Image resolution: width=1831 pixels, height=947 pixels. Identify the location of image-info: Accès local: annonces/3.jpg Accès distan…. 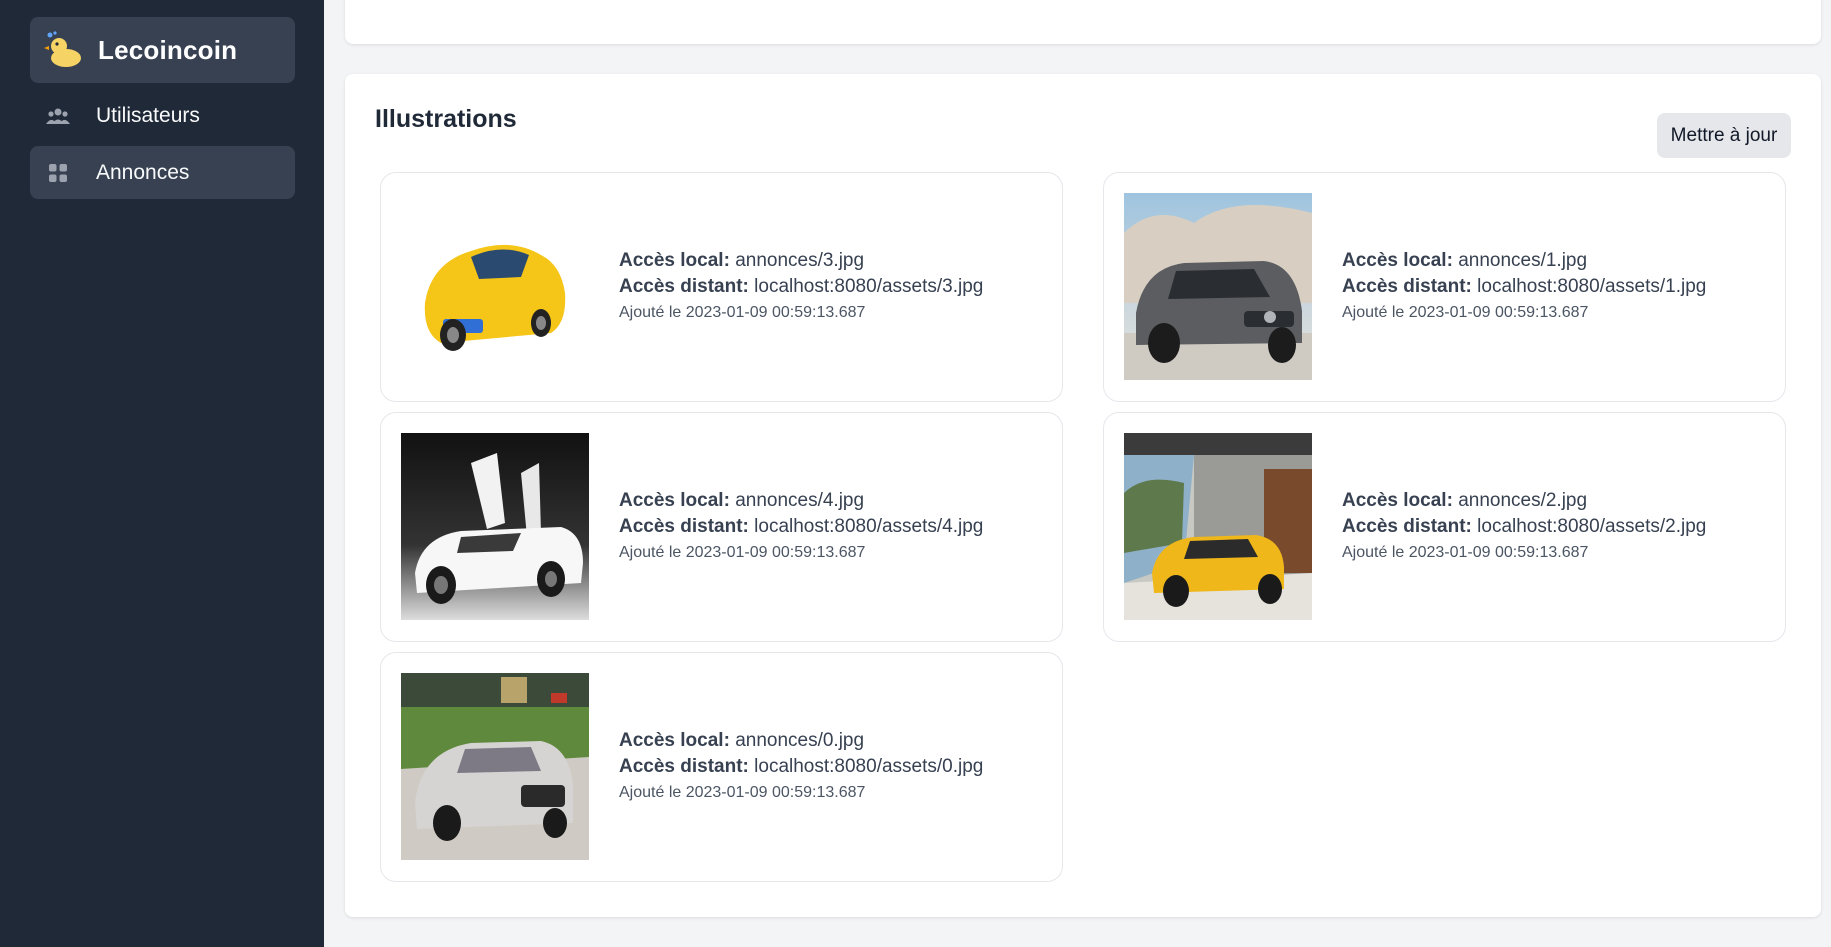
(801, 285).